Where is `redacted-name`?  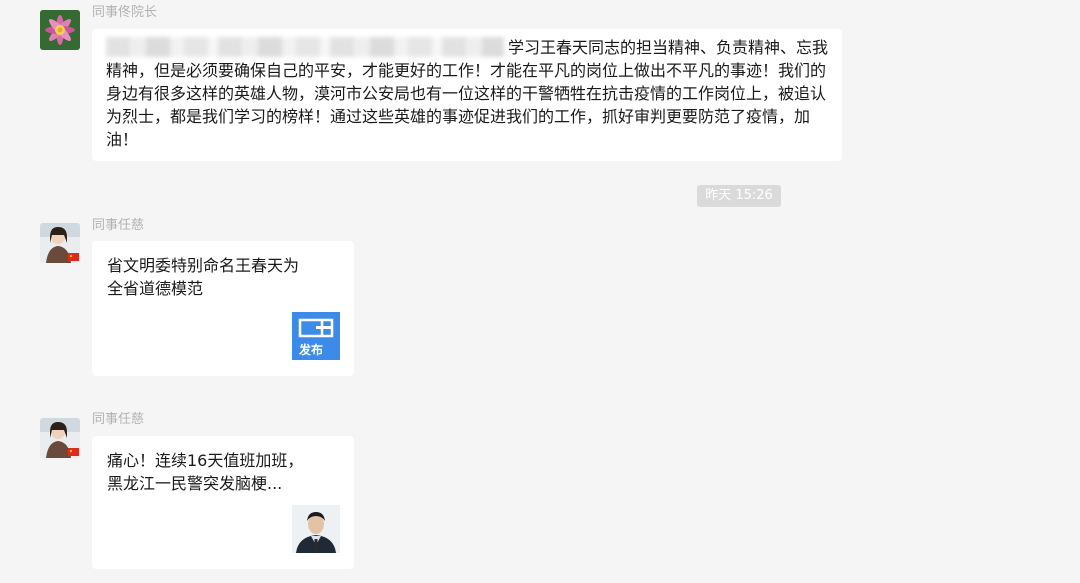
redacted-name is located at coordinates (305, 47).